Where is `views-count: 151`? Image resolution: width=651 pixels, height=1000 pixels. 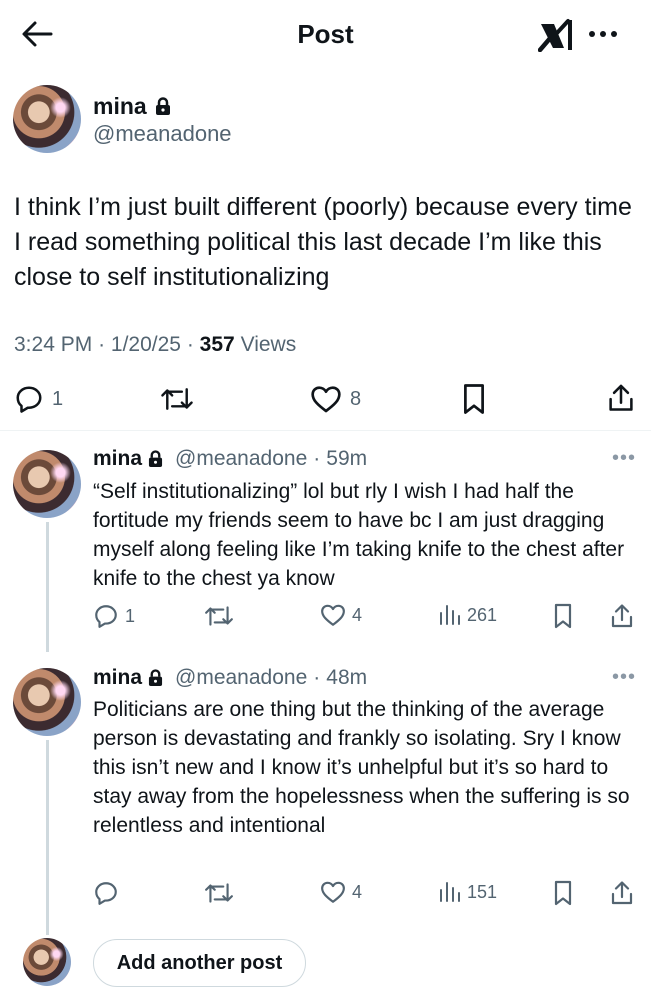 views-count: 151 is located at coordinates (482, 891).